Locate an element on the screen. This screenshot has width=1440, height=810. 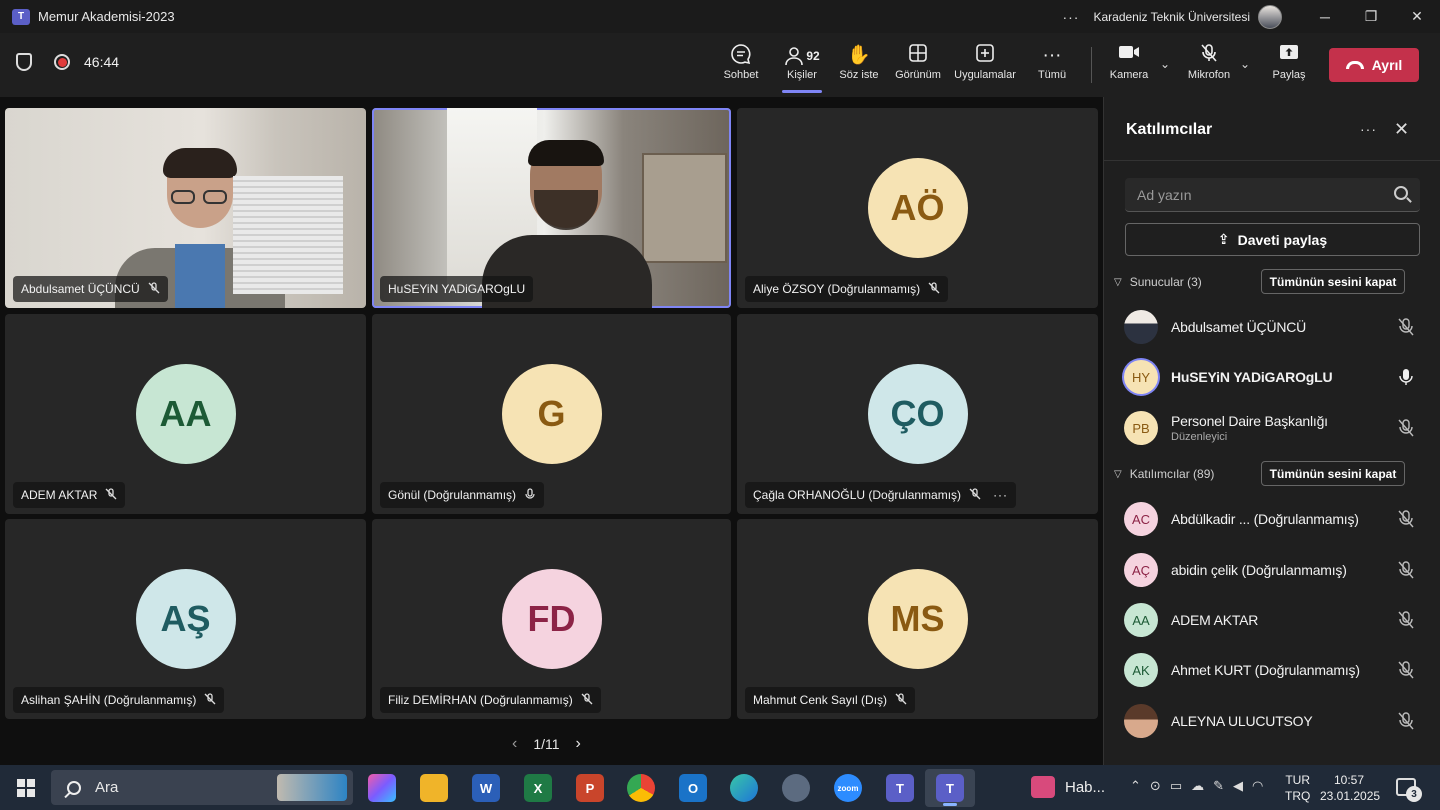
tray-expand-chevron-icon: ⌃ is located at coordinates (1135, 786).